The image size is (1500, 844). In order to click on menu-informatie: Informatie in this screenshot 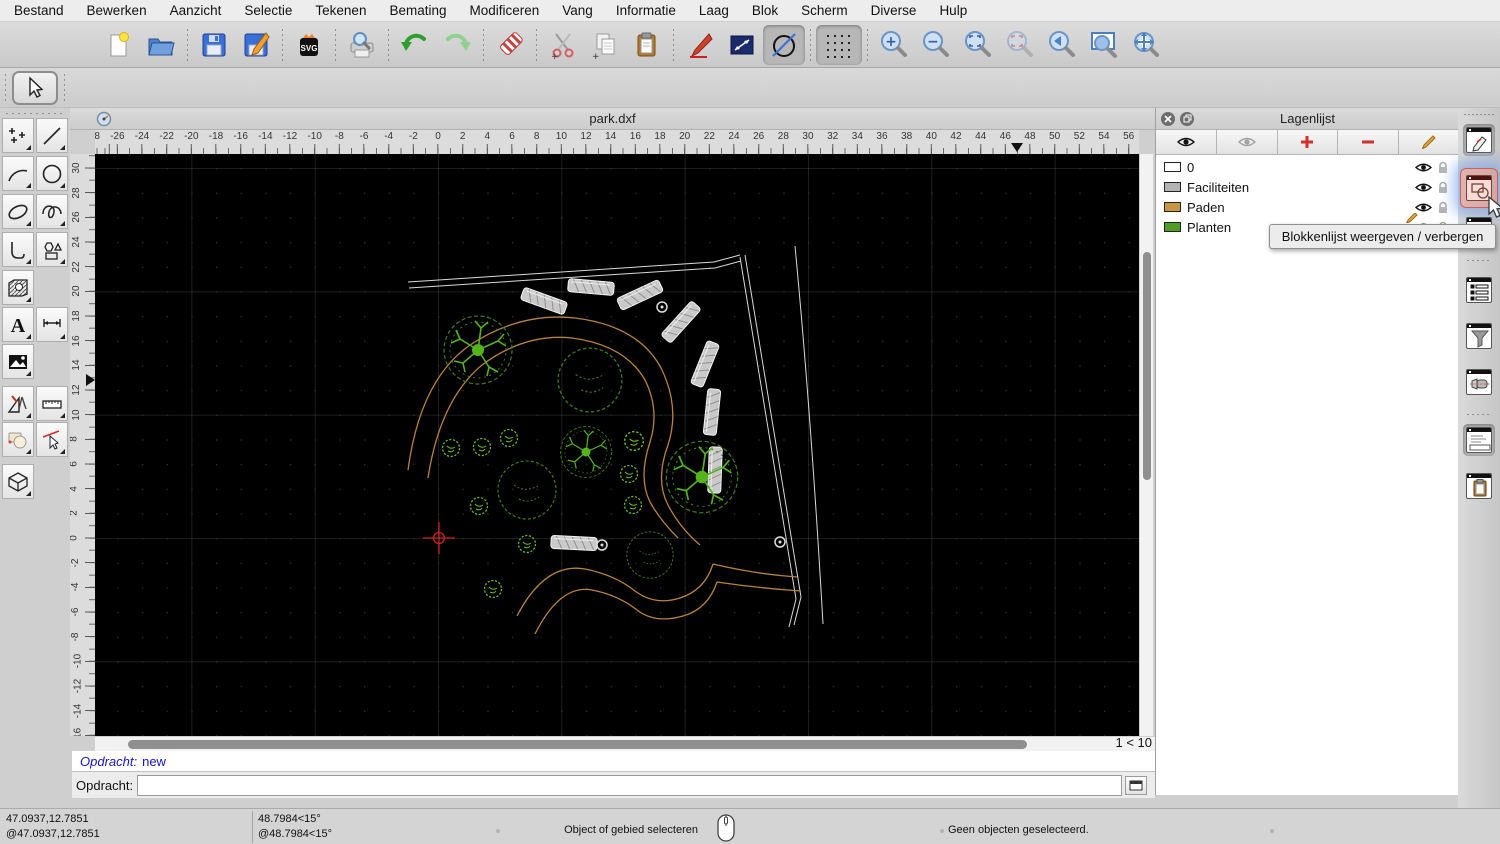, I will do `click(646, 10)`.